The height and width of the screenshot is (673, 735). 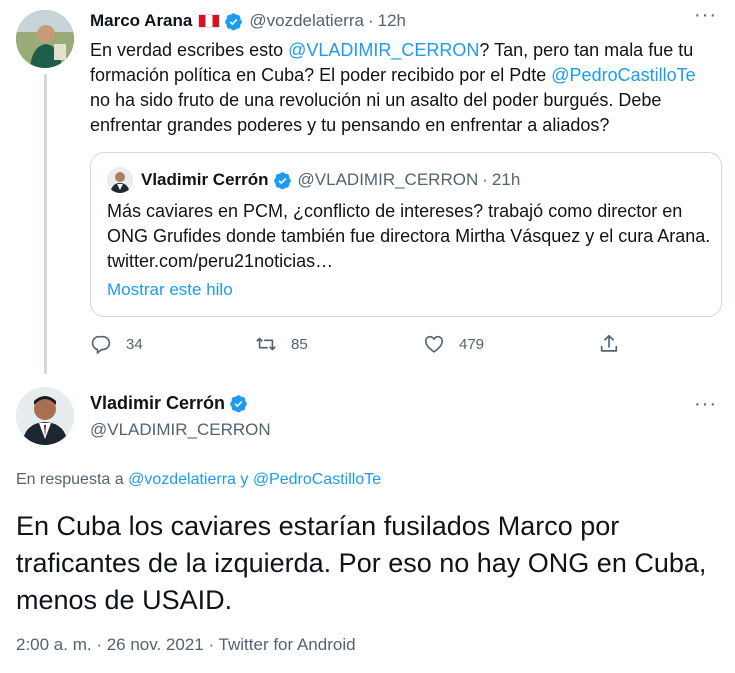 What do you see at coordinates (244, 479) in the screenshot?
I see `reply-conjunction: y` at bounding box center [244, 479].